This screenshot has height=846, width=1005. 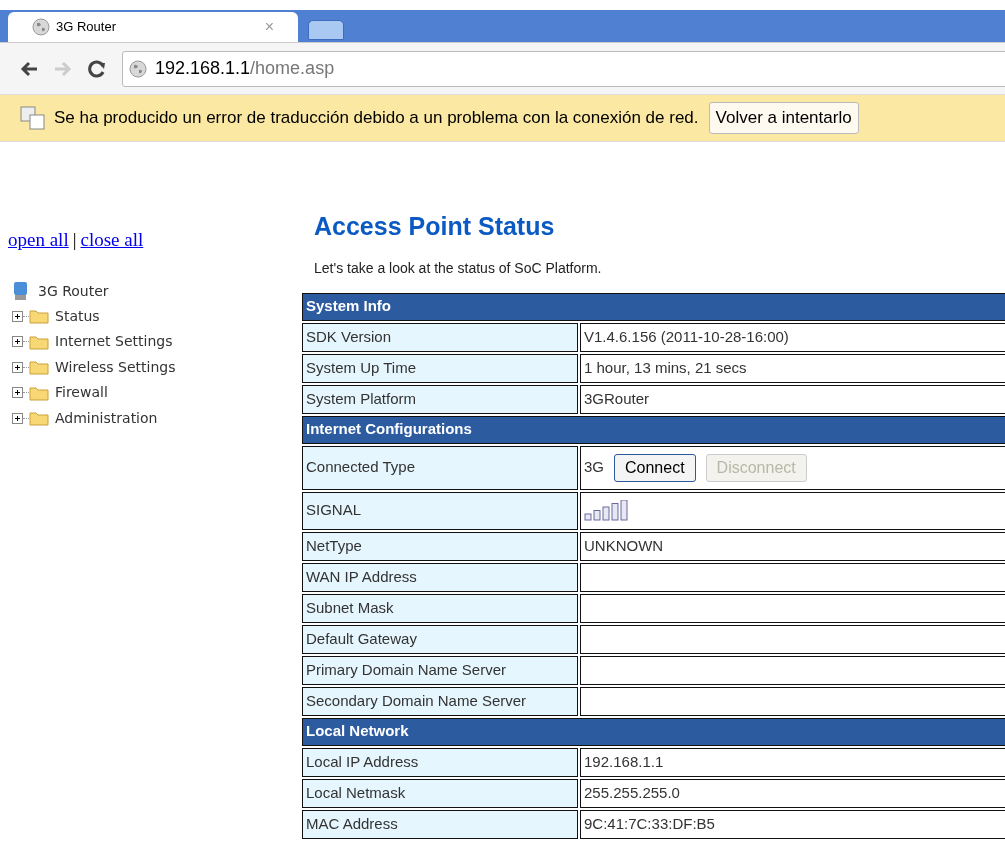 What do you see at coordinates (326, 30) in the screenshot?
I see `new-tab-button` at bounding box center [326, 30].